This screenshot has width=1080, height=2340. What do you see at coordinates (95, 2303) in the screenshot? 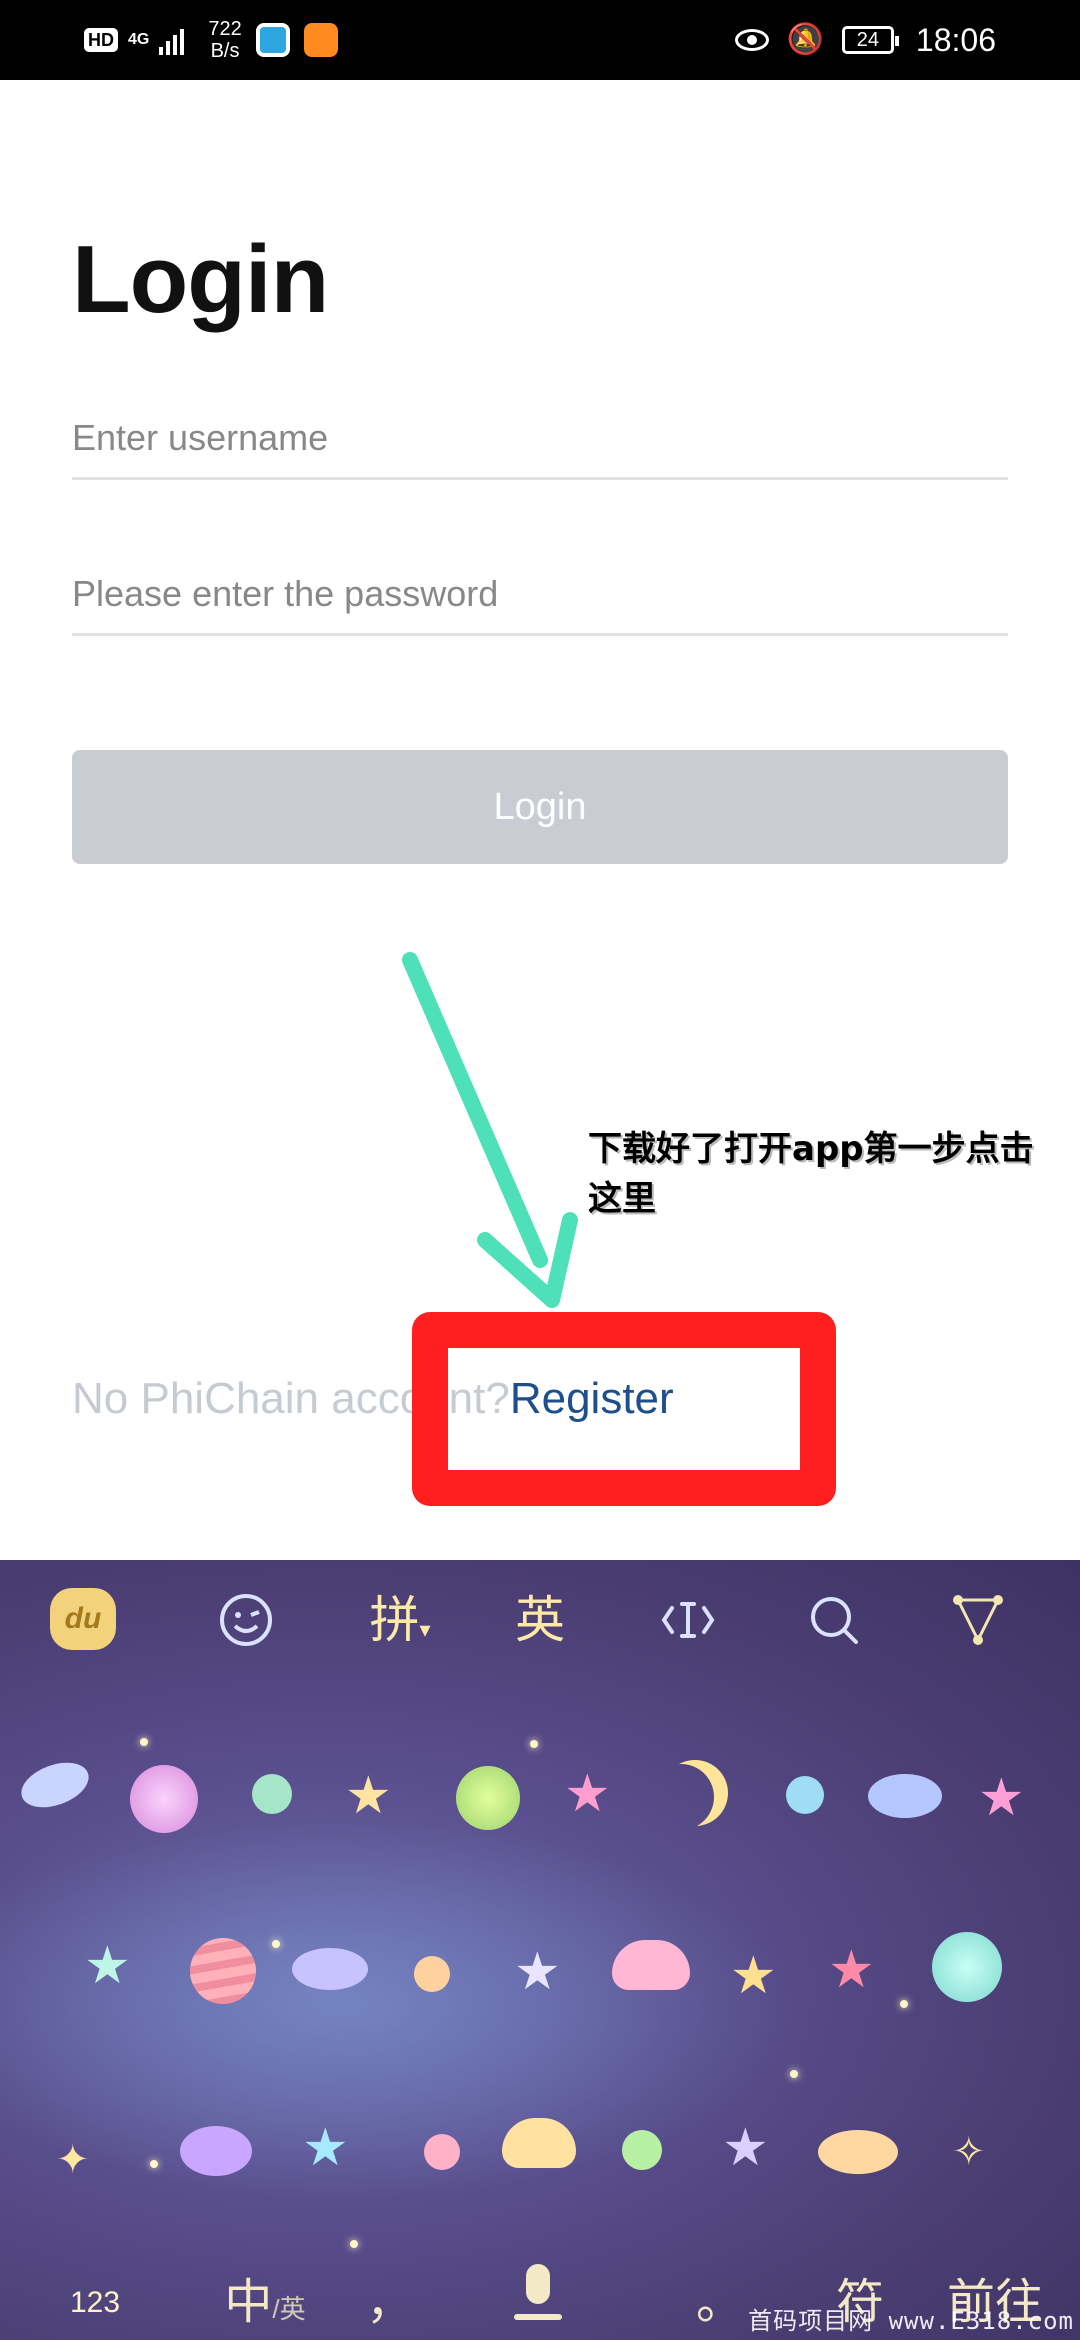
I see `numbers-key: 123` at bounding box center [95, 2303].